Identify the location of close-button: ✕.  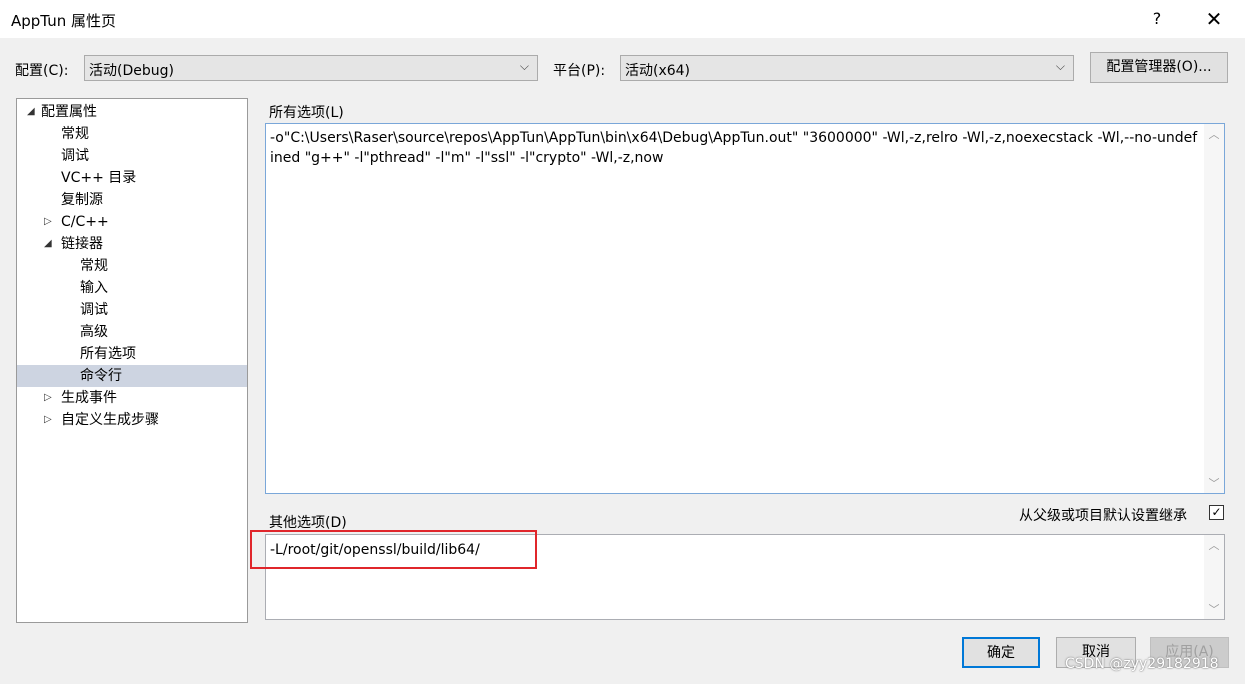
(1214, 19).